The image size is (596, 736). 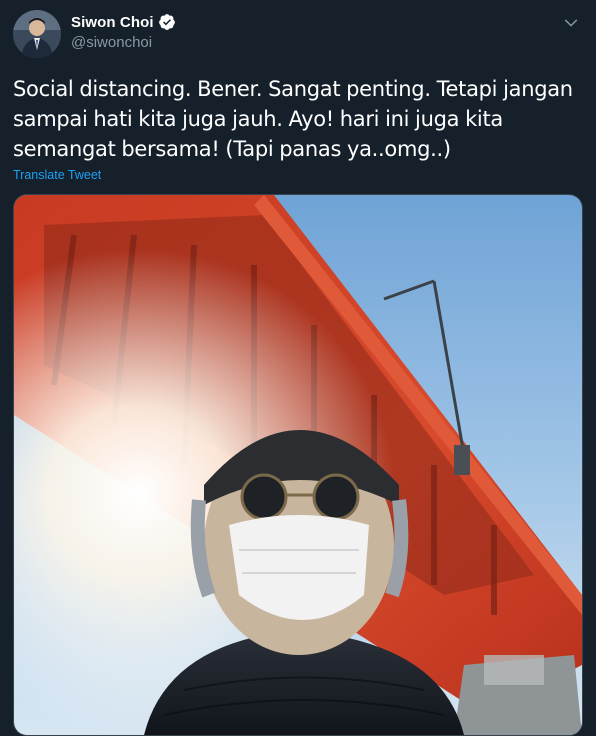 What do you see at coordinates (112, 22) in the screenshot?
I see `display-name: Siwon Choi` at bounding box center [112, 22].